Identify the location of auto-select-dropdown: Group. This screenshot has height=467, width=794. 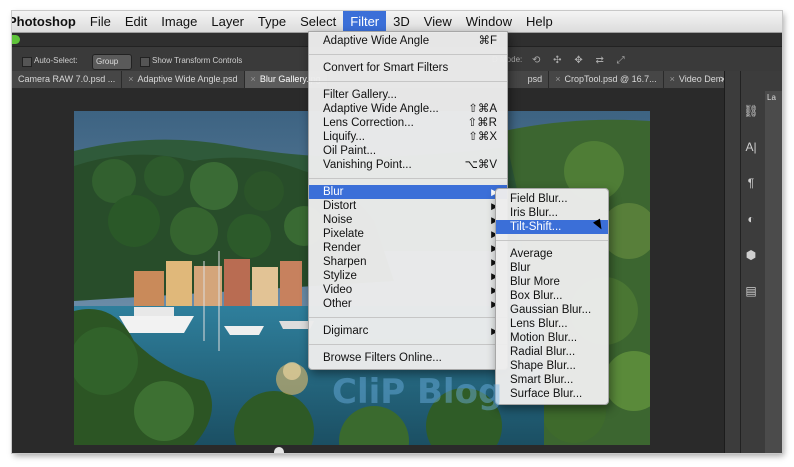
(112, 62).